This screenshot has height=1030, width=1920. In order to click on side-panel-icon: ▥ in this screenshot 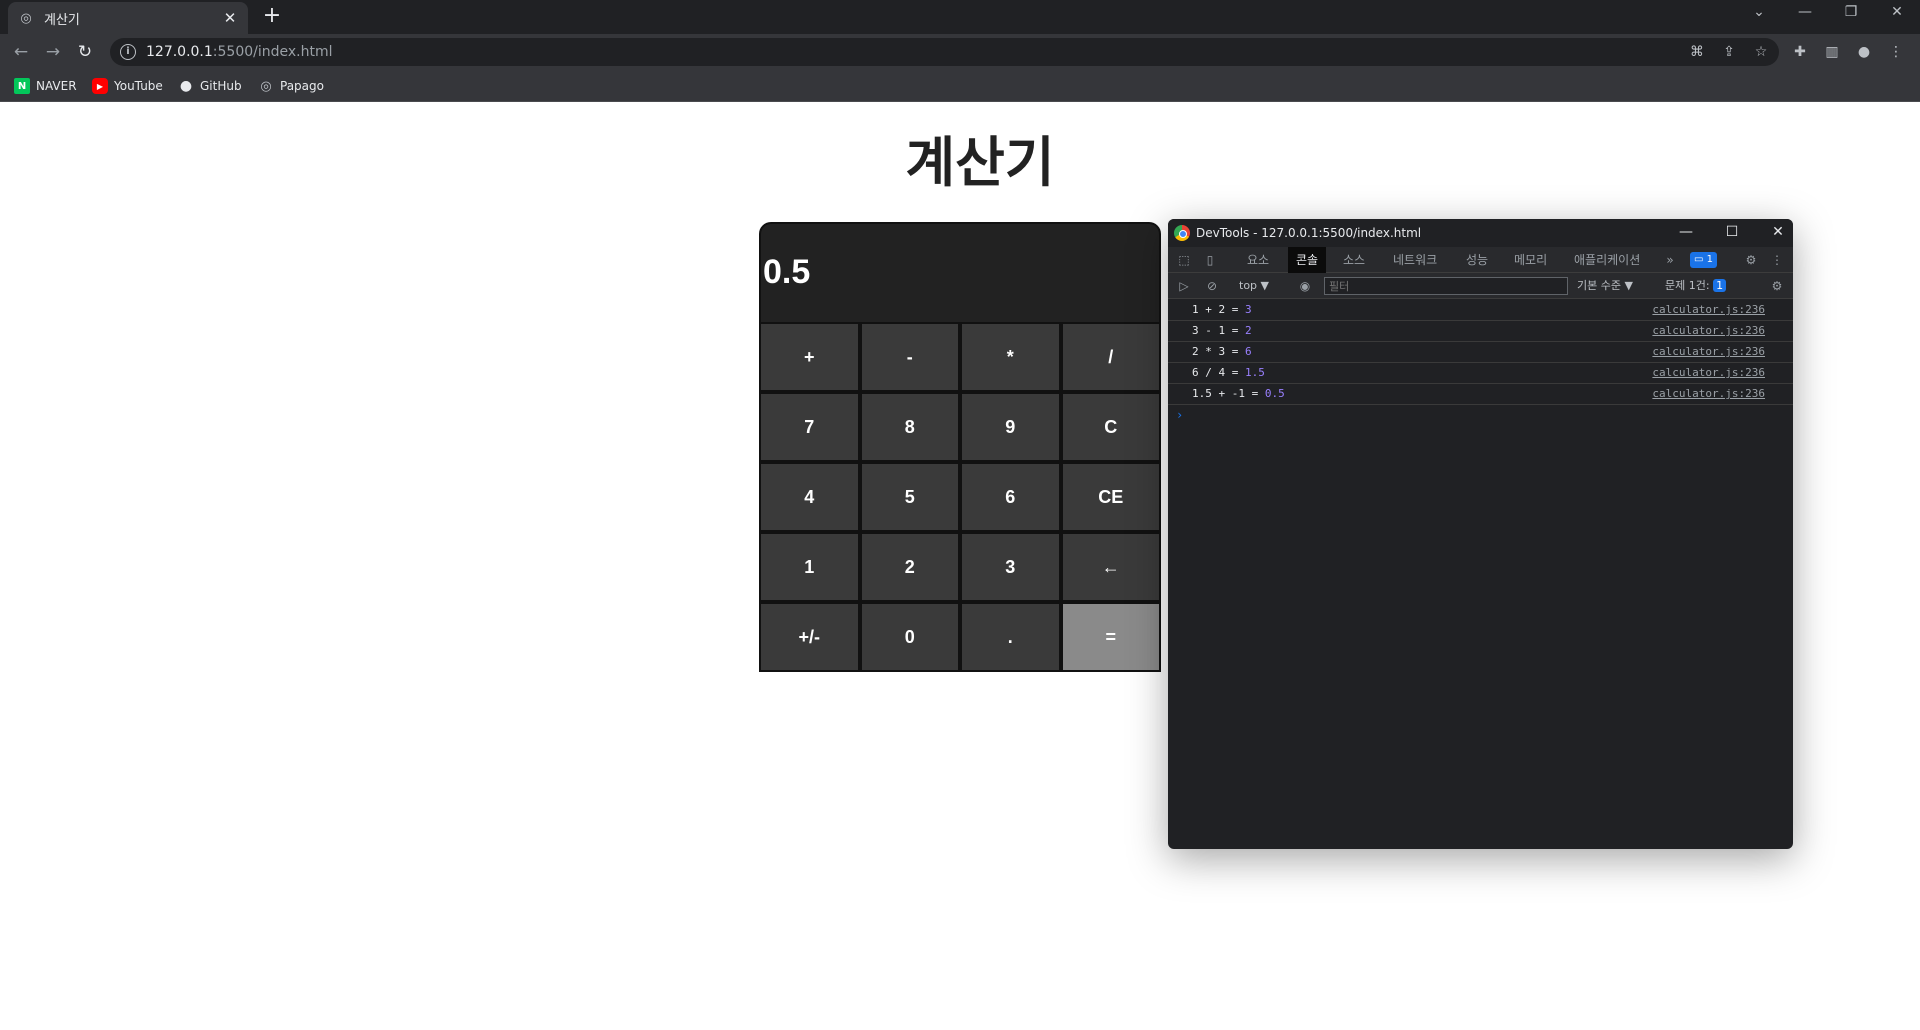, I will do `click(1832, 52)`.